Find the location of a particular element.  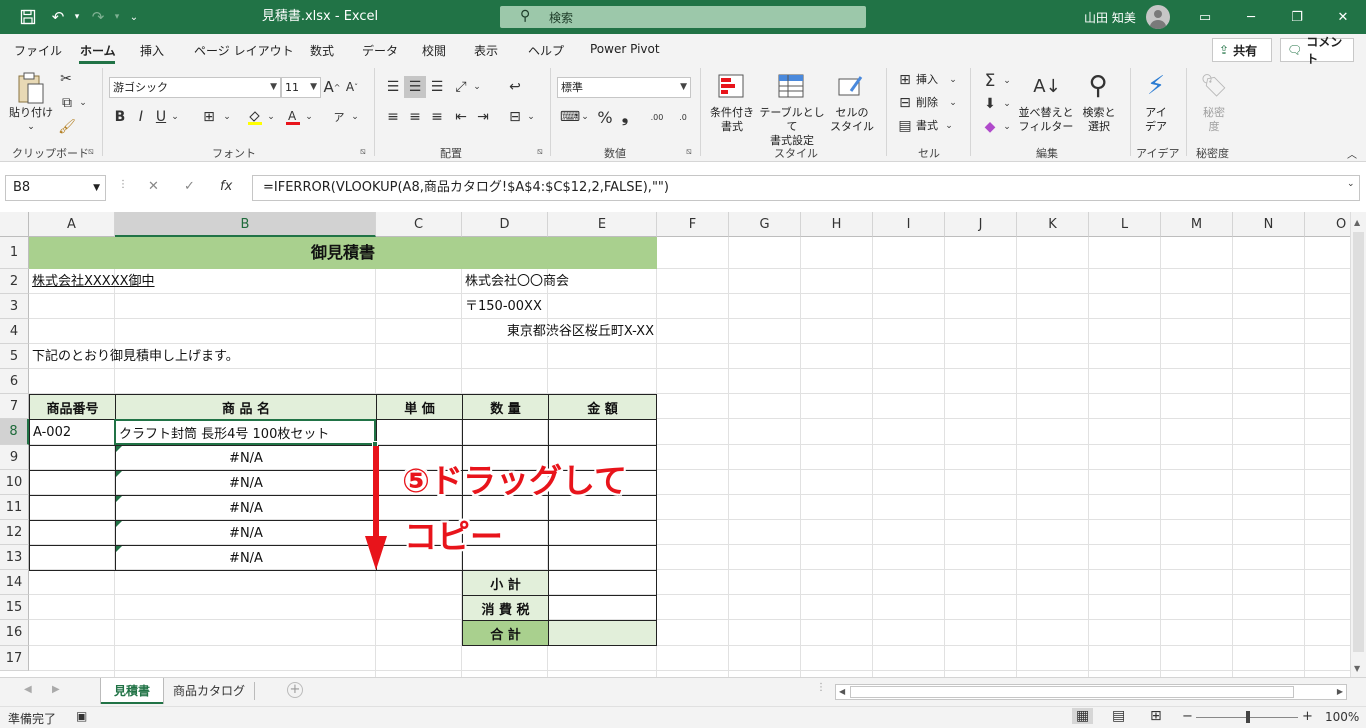

format-painter-icon: 🖌 is located at coordinates (67, 127).